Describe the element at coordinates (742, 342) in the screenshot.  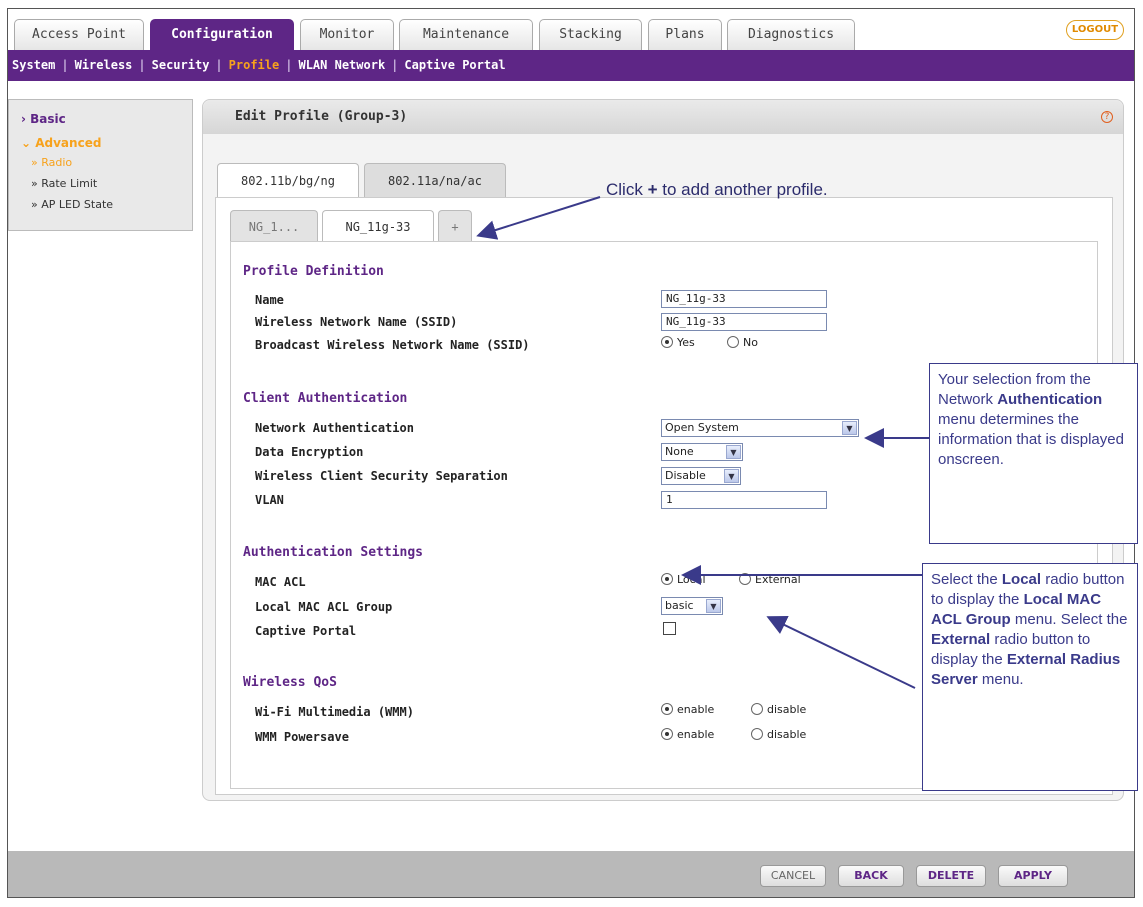
I see `broadcast-no-radio: No` at that location.